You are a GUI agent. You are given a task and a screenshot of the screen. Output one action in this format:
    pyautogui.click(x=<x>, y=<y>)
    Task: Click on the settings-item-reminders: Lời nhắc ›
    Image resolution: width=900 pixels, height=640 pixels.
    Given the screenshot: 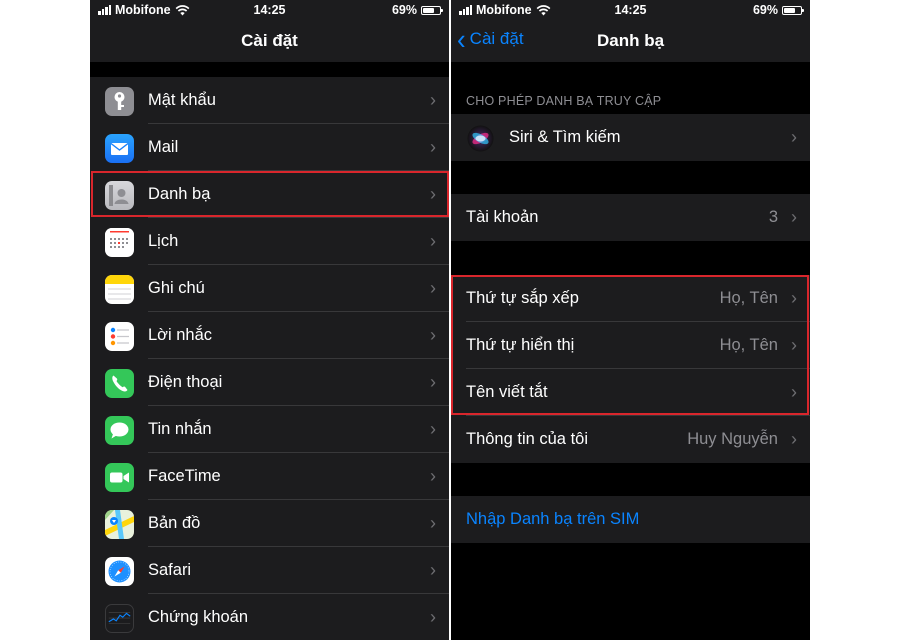 What is the action you would take?
    pyautogui.click(x=269, y=335)
    